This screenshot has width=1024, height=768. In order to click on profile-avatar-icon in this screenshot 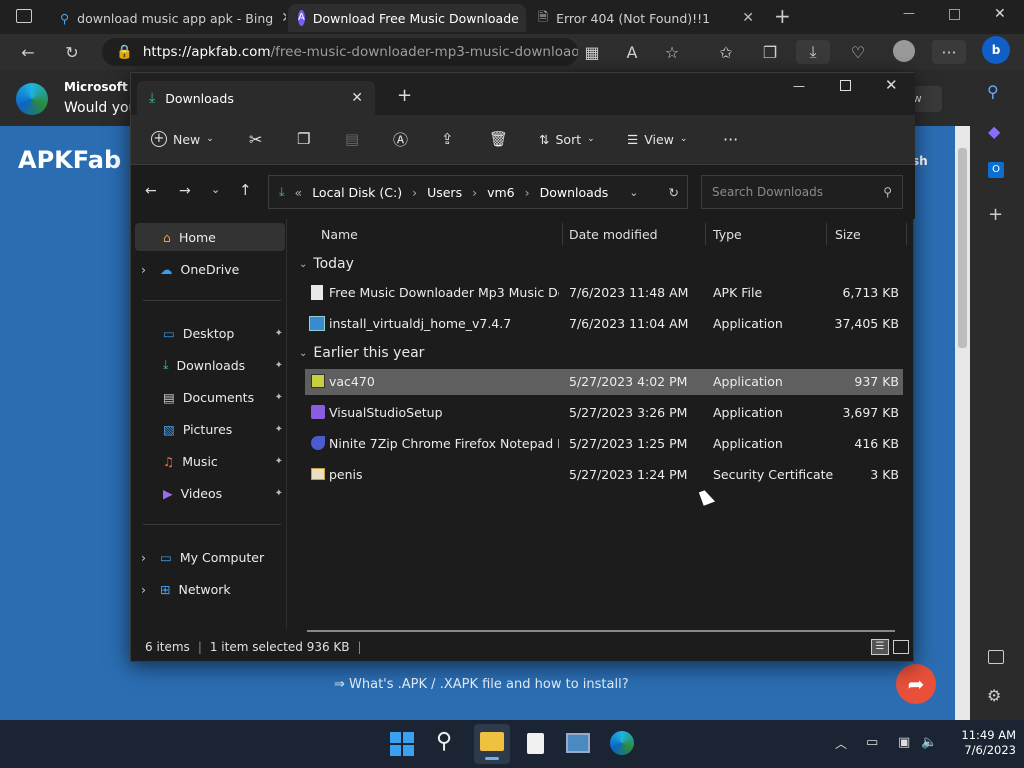, I will do `click(904, 51)`.